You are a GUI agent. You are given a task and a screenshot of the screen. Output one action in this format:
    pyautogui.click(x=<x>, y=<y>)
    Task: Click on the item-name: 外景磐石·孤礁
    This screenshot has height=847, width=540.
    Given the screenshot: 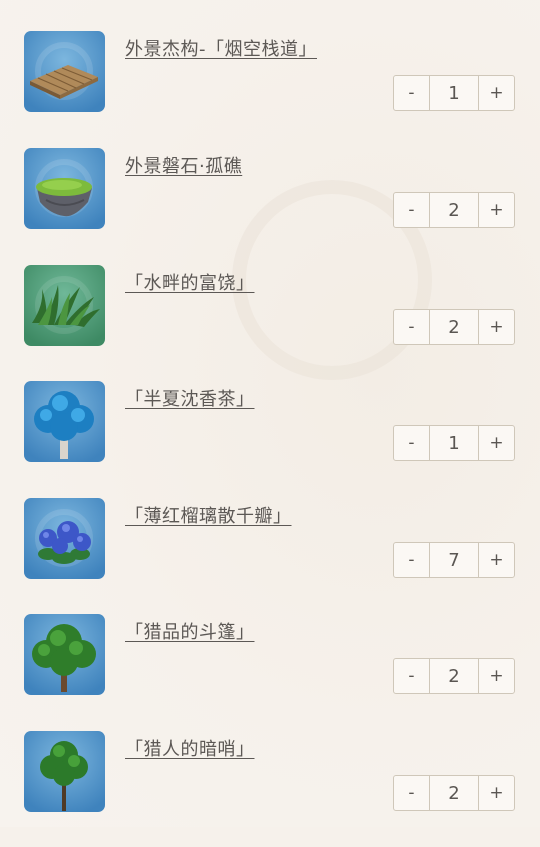 What is the action you would take?
    pyautogui.click(x=183, y=165)
    